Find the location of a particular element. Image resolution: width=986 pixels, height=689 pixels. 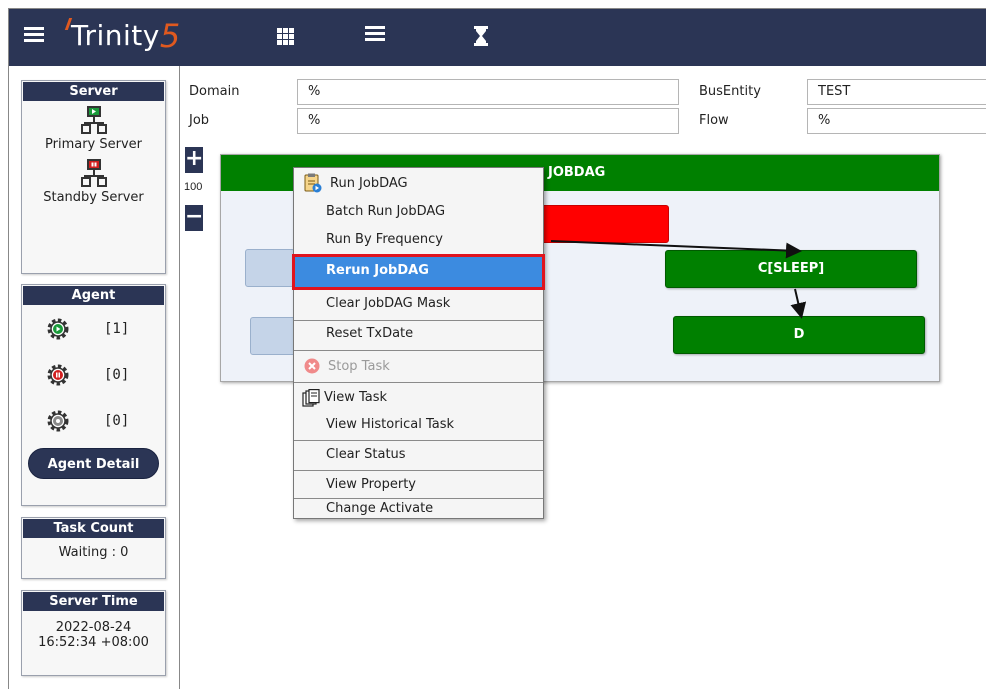

menu-batch-run: Batch Run JobDAG is located at coordinates (418, 212).